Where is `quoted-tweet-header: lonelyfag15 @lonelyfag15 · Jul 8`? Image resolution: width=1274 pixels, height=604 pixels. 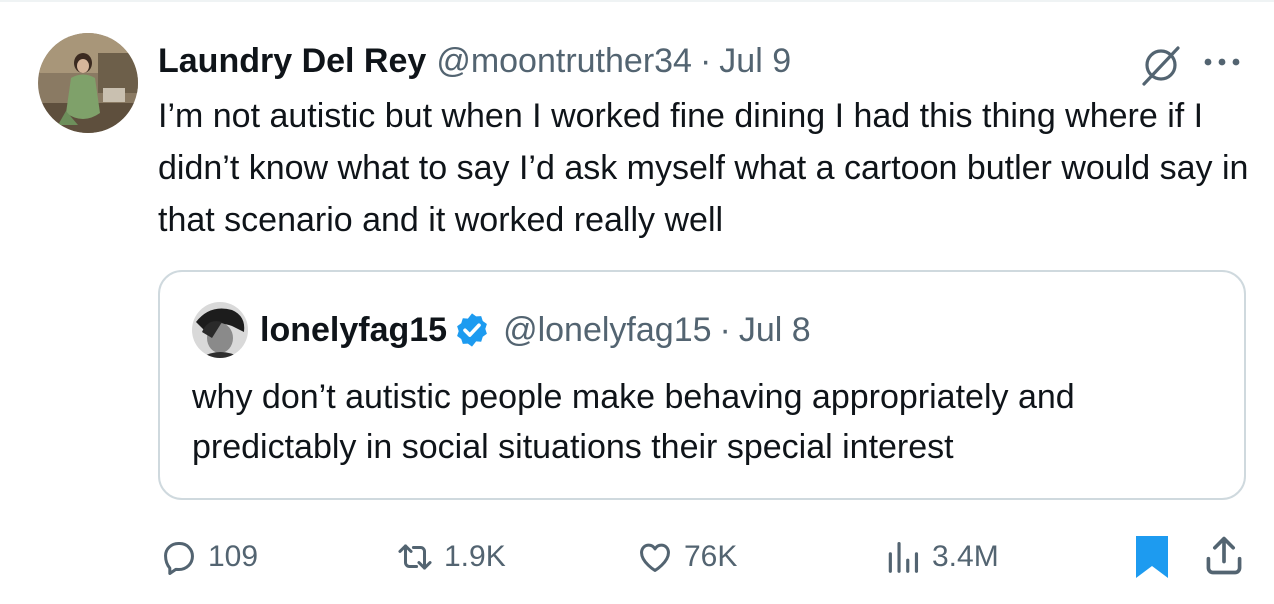 quoted-tweet-header: lonelyfag15 @lonelyfag15 · Jul 8 is located at coordinates (535, 330).